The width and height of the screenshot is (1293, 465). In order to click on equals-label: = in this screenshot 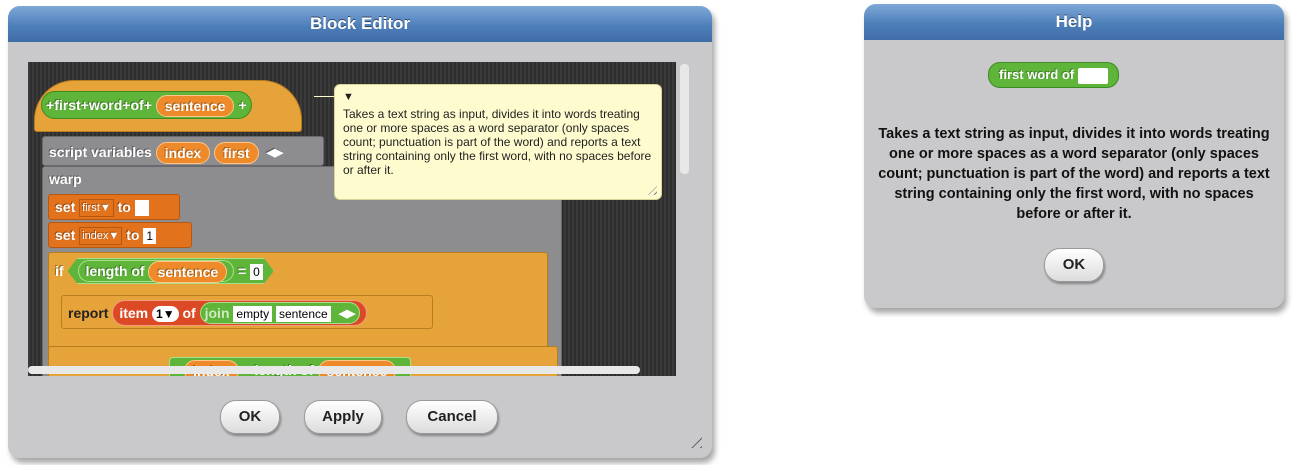, I will do `click(242, 271)`.